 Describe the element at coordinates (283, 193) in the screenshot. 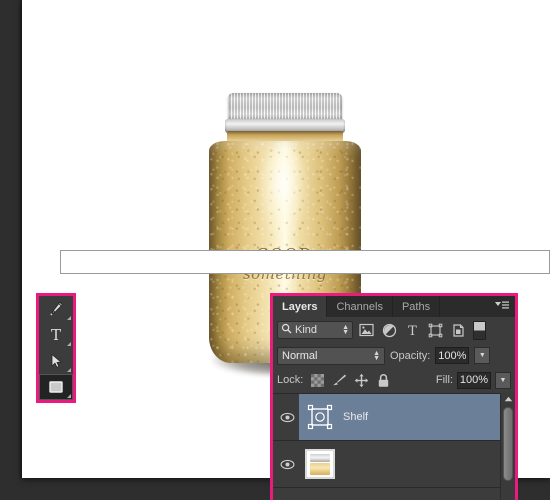

I see `jar-highlight` at that location.